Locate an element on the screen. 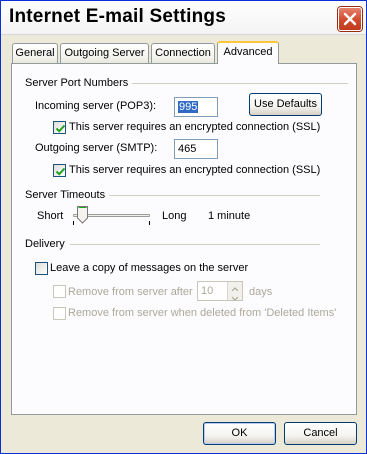  remove-after-days-value: 10 is located at coordinates (207, 291).